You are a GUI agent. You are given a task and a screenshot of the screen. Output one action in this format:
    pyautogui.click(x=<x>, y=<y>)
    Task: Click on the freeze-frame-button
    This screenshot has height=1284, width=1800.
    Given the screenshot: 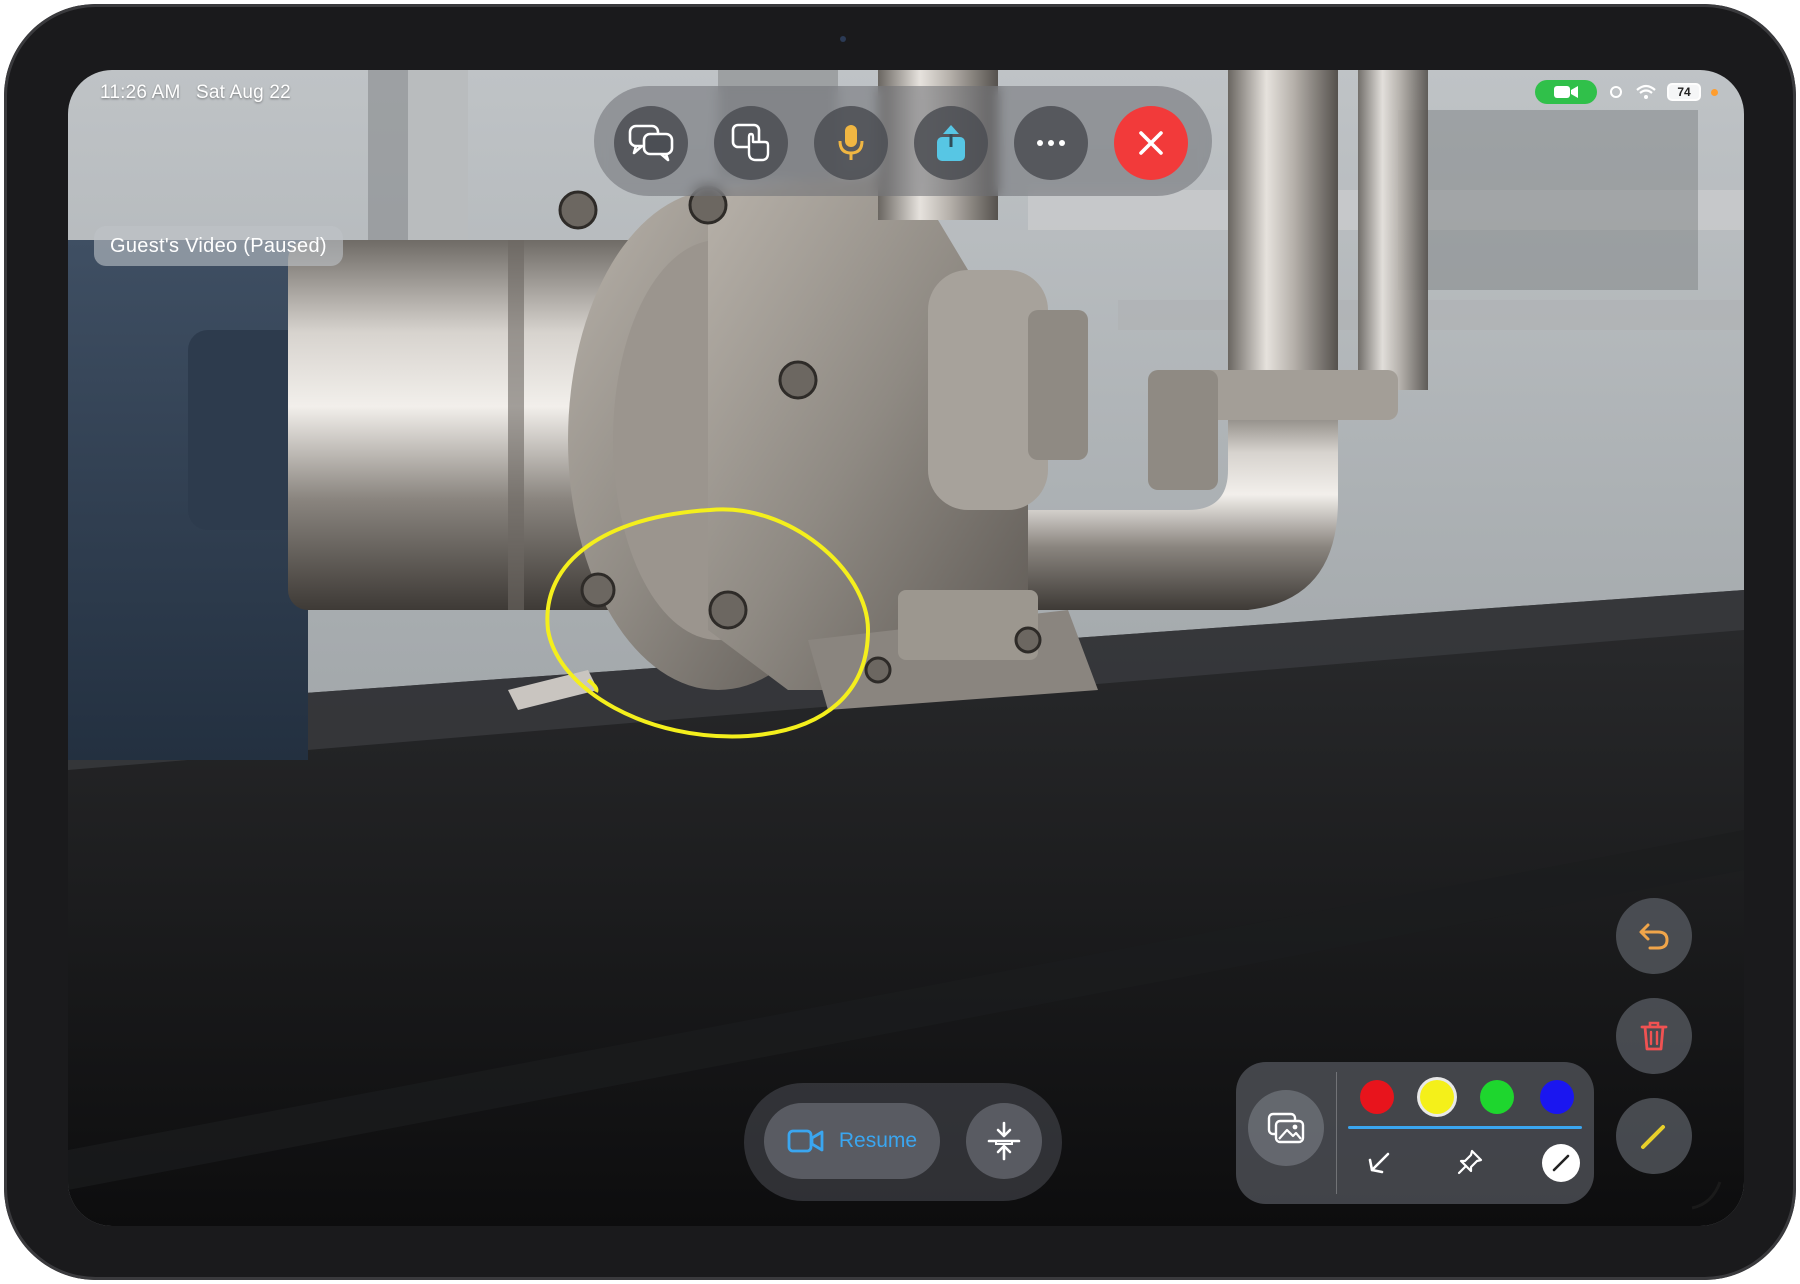 What is the action you would take?
    pyautogui.click(x=1004, y=1141)
    